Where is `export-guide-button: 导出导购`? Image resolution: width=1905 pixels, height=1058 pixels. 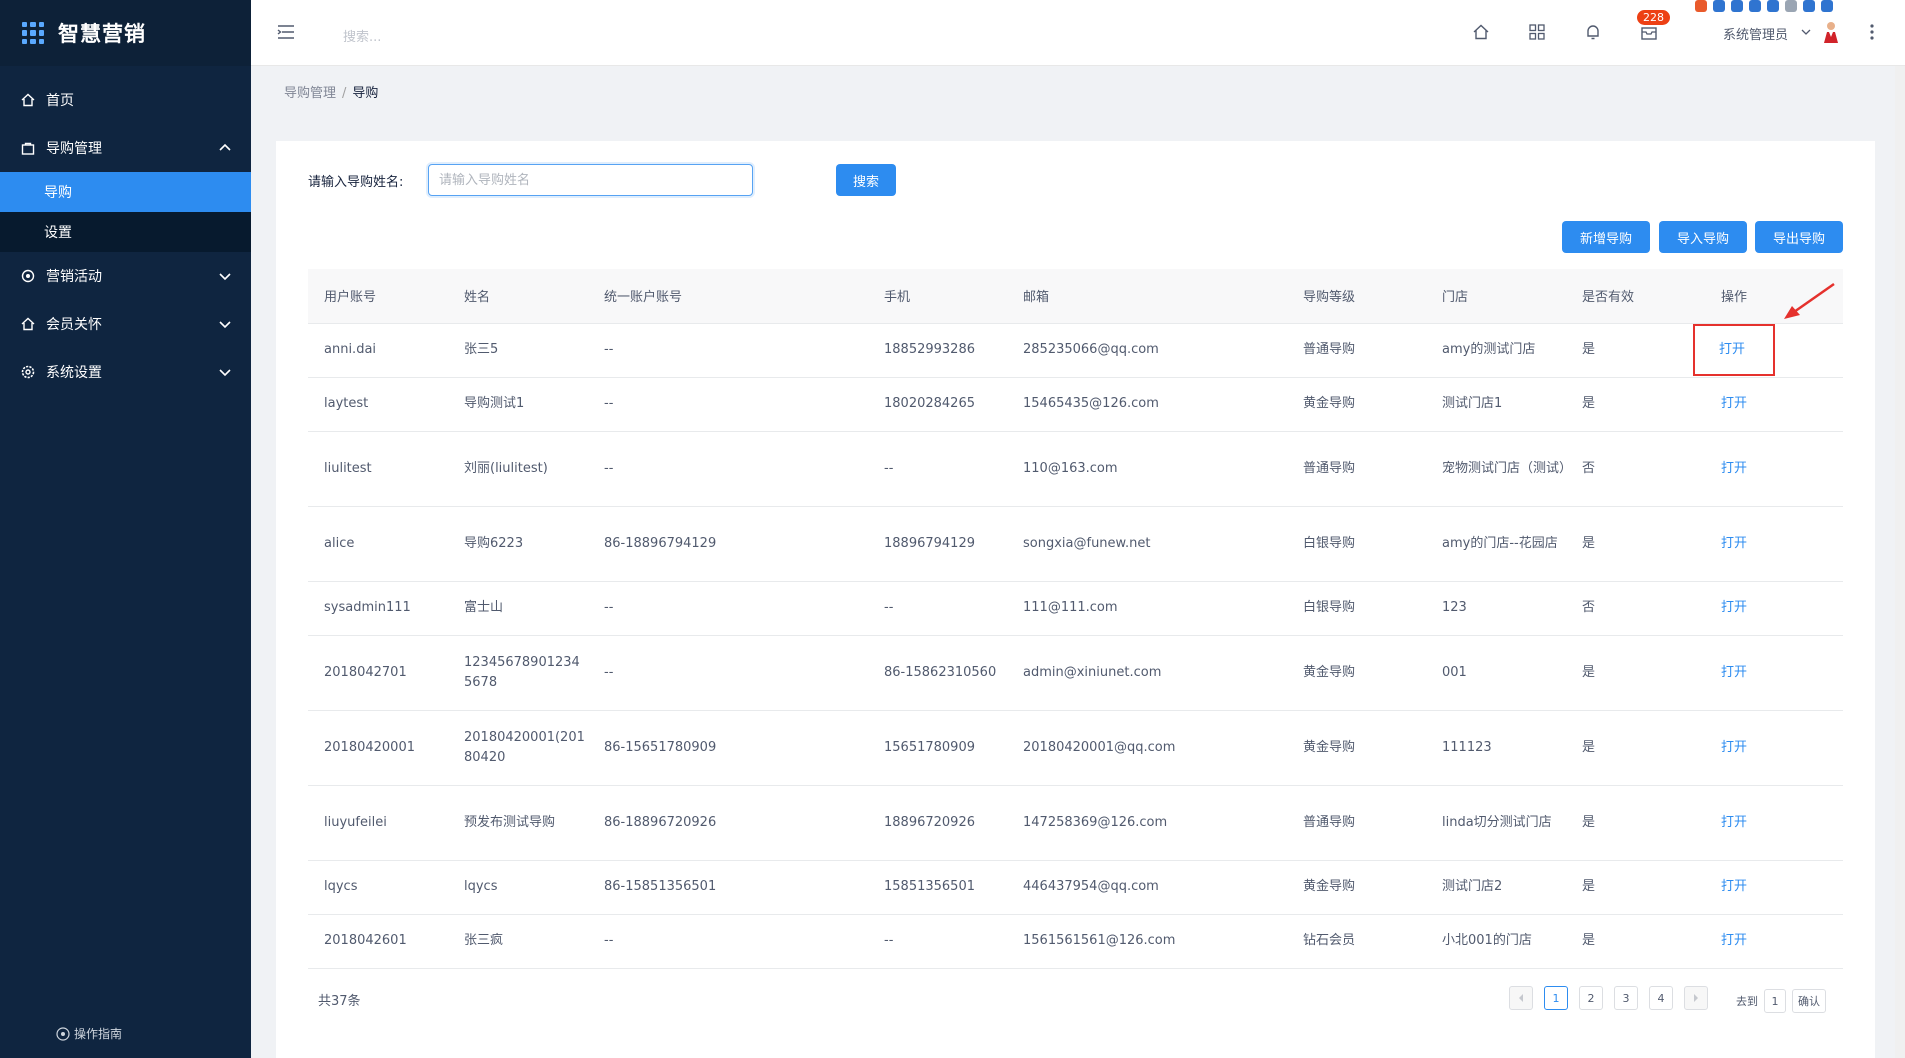
export-guide-button: 导出导购 is located at coordinates (1799, 237).